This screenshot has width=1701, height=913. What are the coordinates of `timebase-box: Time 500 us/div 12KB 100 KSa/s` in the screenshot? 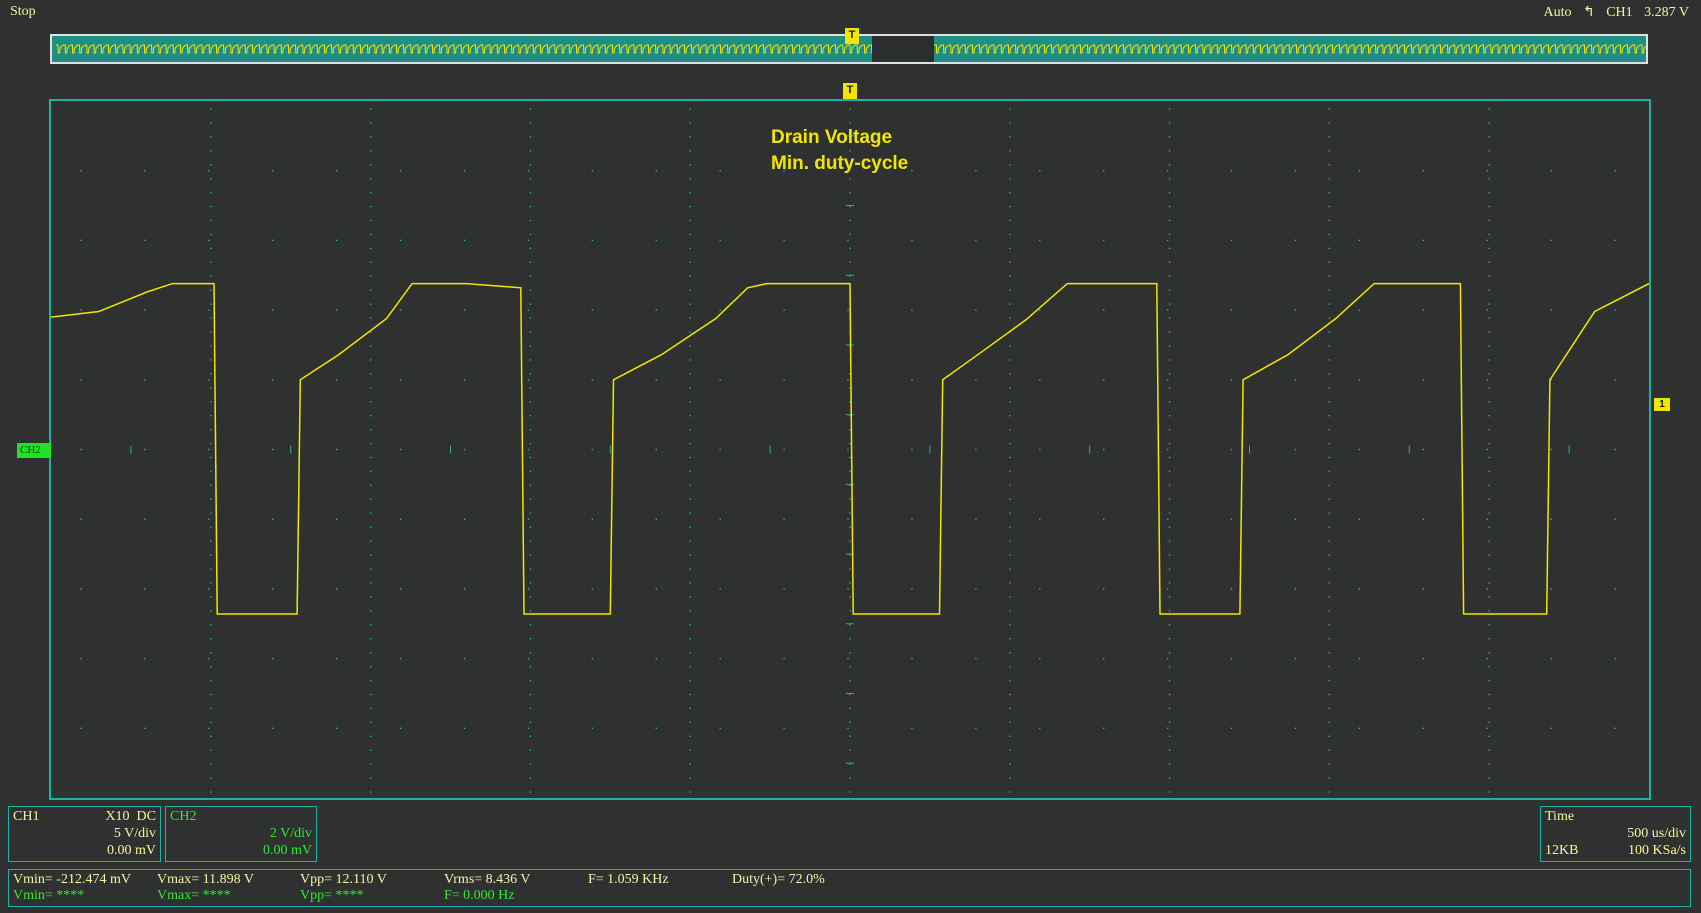 It's located at (1615, 834).